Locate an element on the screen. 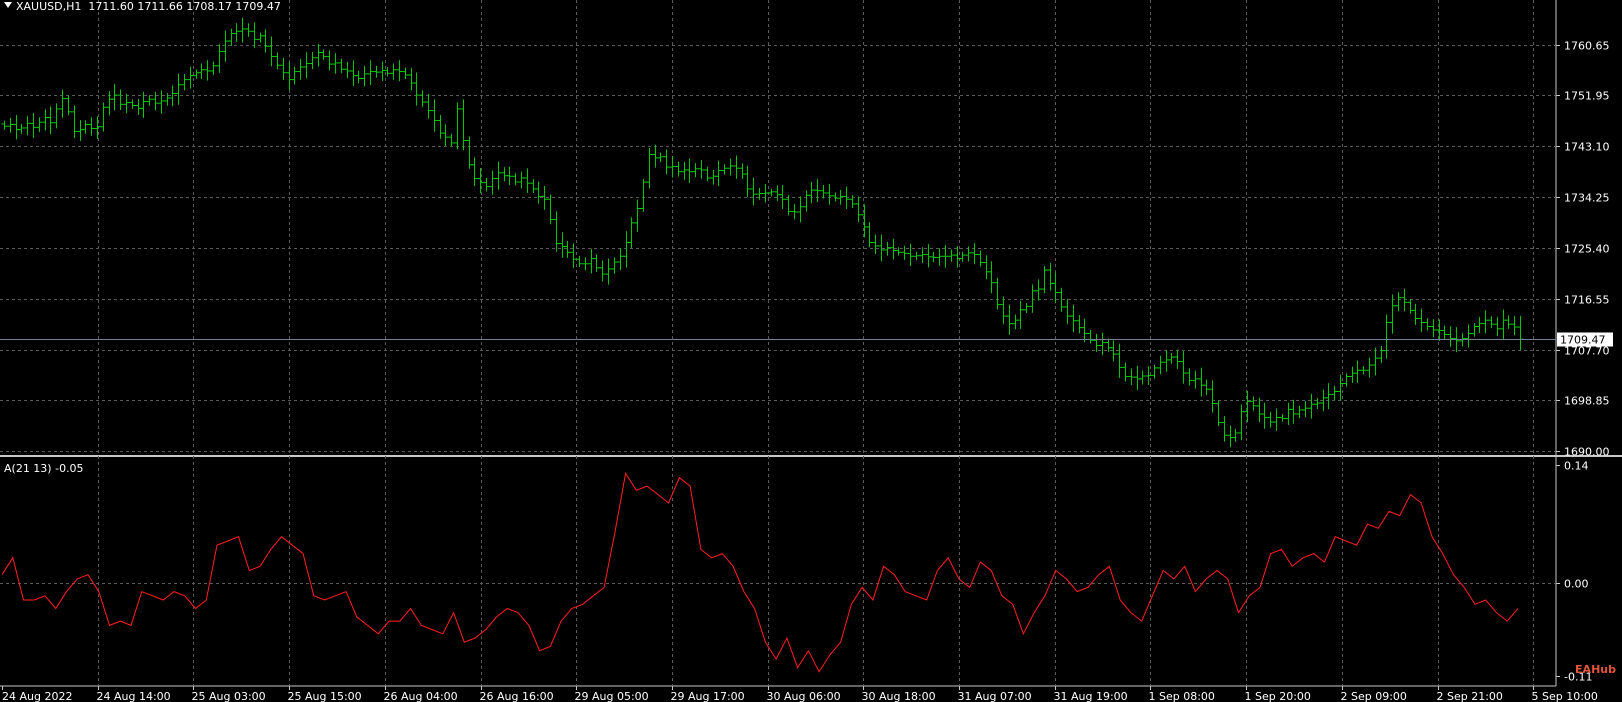 Image resolution: width=1622 pixels, height=702 pixels. indicator-tick-label: 0.00 is located at coordinates (1576, 584).